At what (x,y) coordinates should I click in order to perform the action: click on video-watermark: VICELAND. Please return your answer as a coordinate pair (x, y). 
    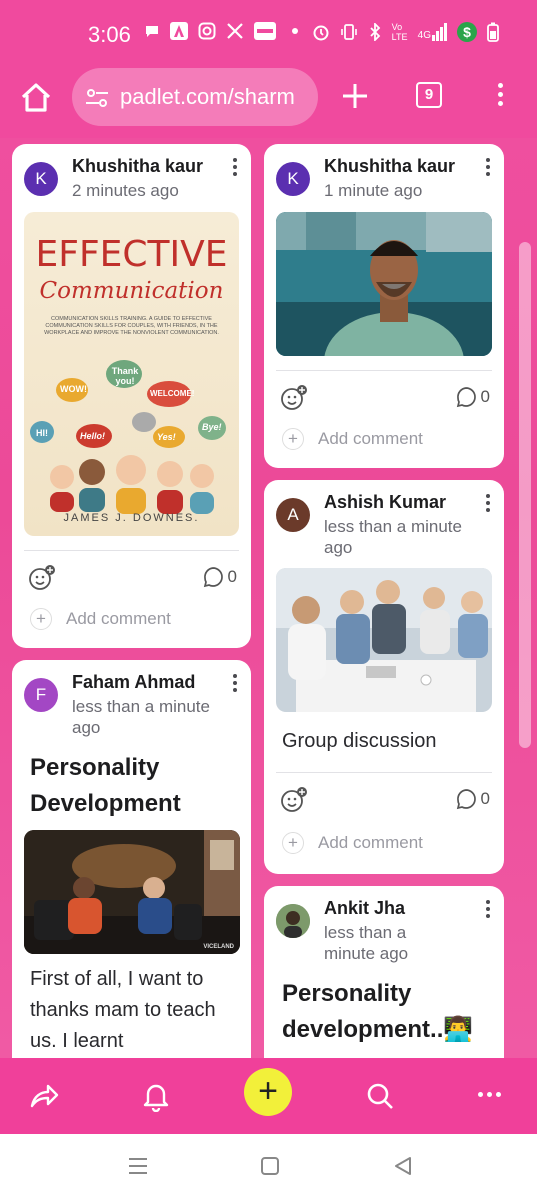
    Looking at the image, I should click on (218, 947).